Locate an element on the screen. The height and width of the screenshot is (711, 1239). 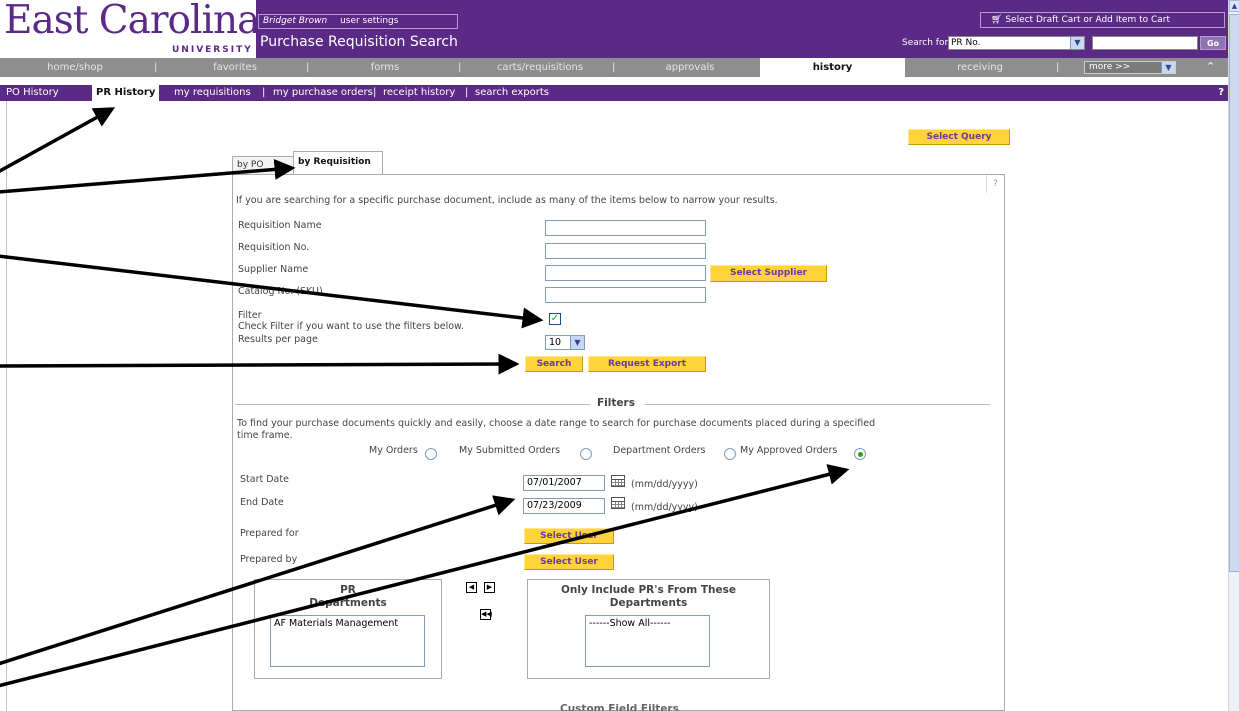
supplier-name-label: Supplier Name is located at coordinates (273, 269).